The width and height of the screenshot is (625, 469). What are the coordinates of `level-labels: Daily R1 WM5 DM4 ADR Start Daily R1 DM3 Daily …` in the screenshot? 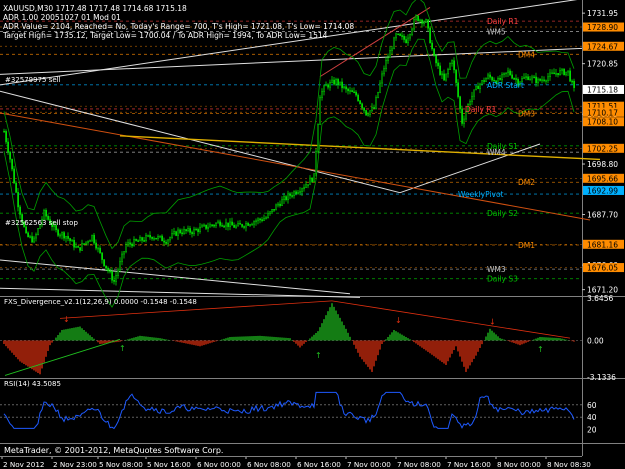 It's located at (496, 150).